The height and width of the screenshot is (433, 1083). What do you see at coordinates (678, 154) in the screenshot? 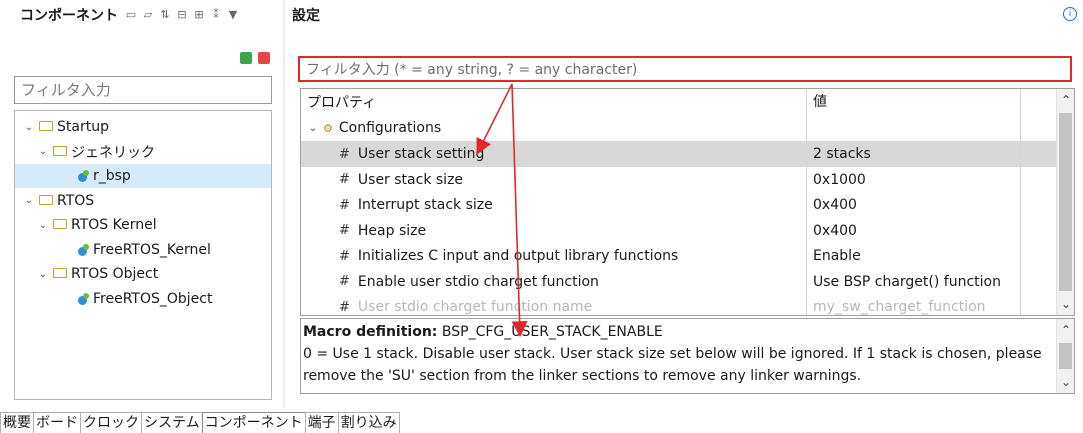
I see `property-row: # User stack setting 2 stacks` at bounding box center [678, 154].